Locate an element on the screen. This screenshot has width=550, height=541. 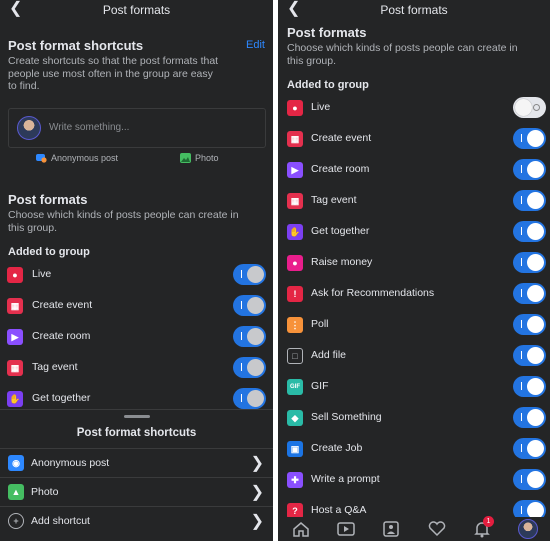
photo-icon is located at coordinates (185, 158).